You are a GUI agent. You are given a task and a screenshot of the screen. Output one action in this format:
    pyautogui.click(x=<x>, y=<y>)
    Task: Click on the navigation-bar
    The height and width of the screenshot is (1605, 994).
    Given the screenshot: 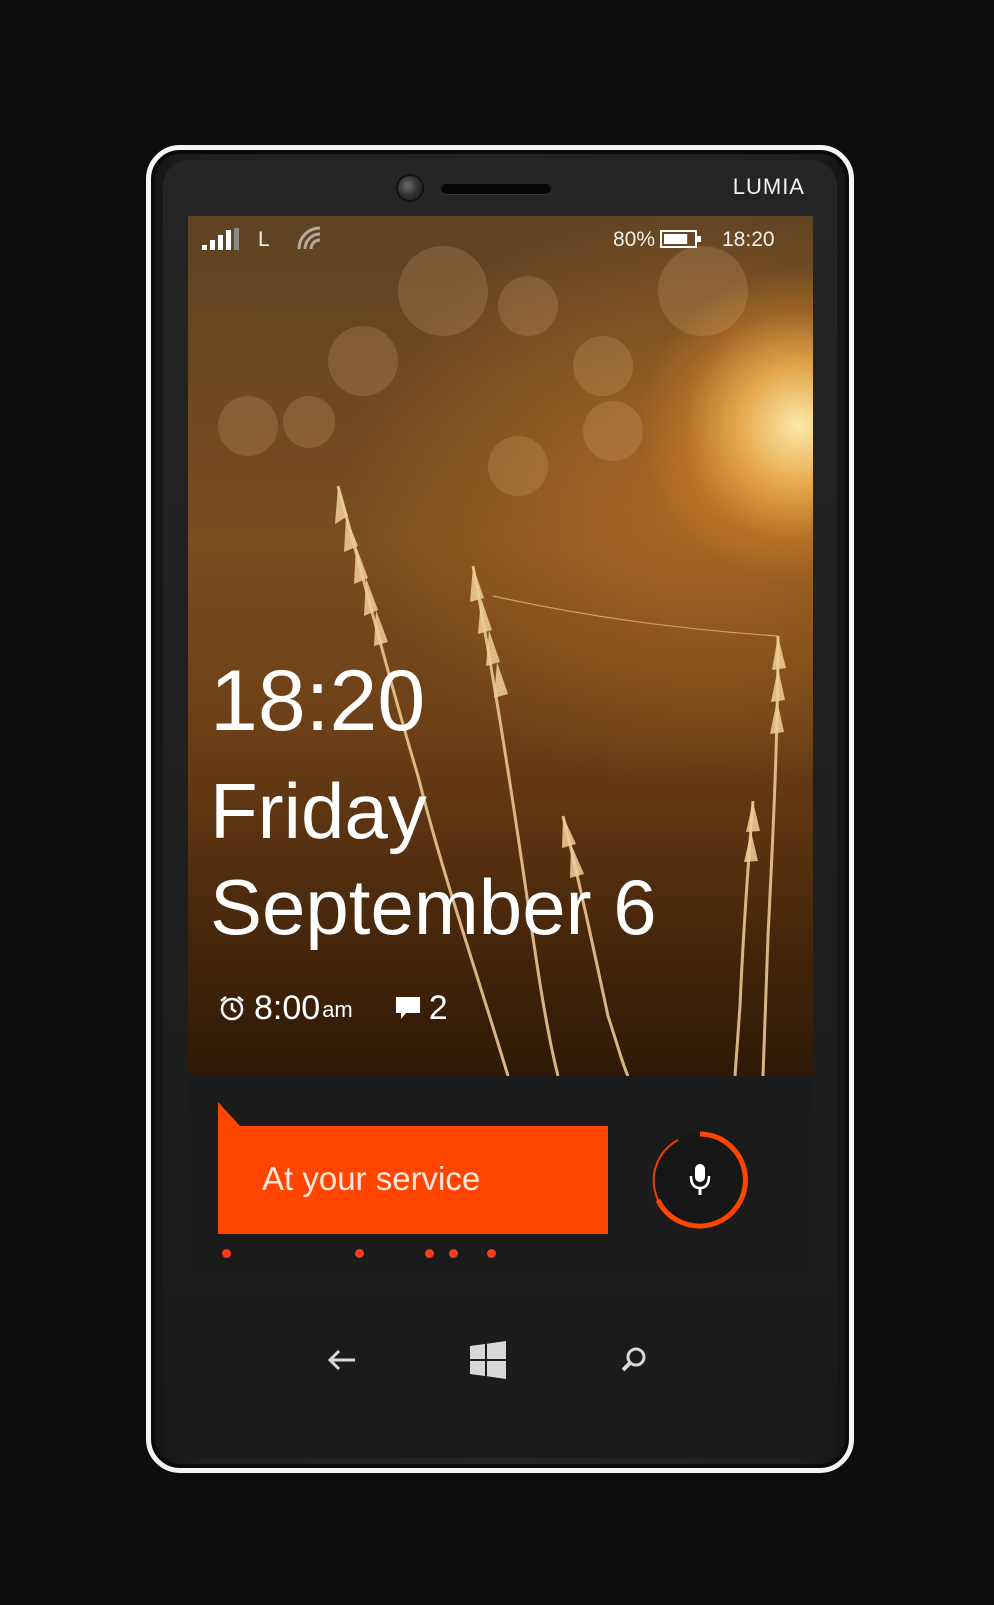 What is the action you would take?
    pyautogui.click(x=500, y=1360)
    